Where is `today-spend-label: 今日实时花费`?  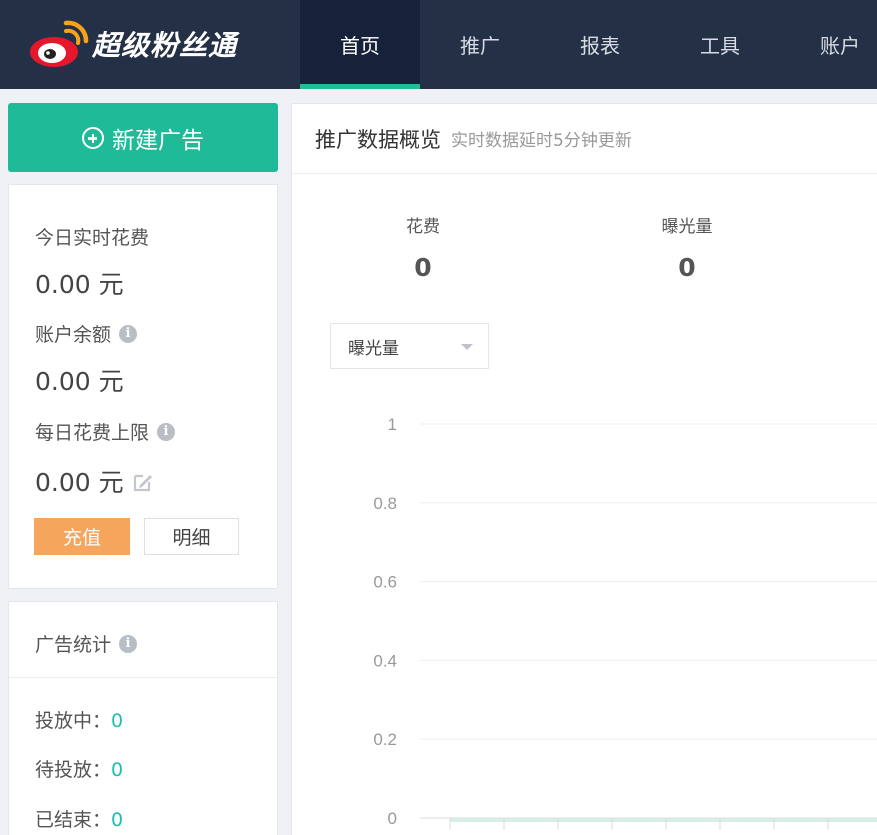 today-spend-label: 今日实时花费 is located at coordinates (92, 236).